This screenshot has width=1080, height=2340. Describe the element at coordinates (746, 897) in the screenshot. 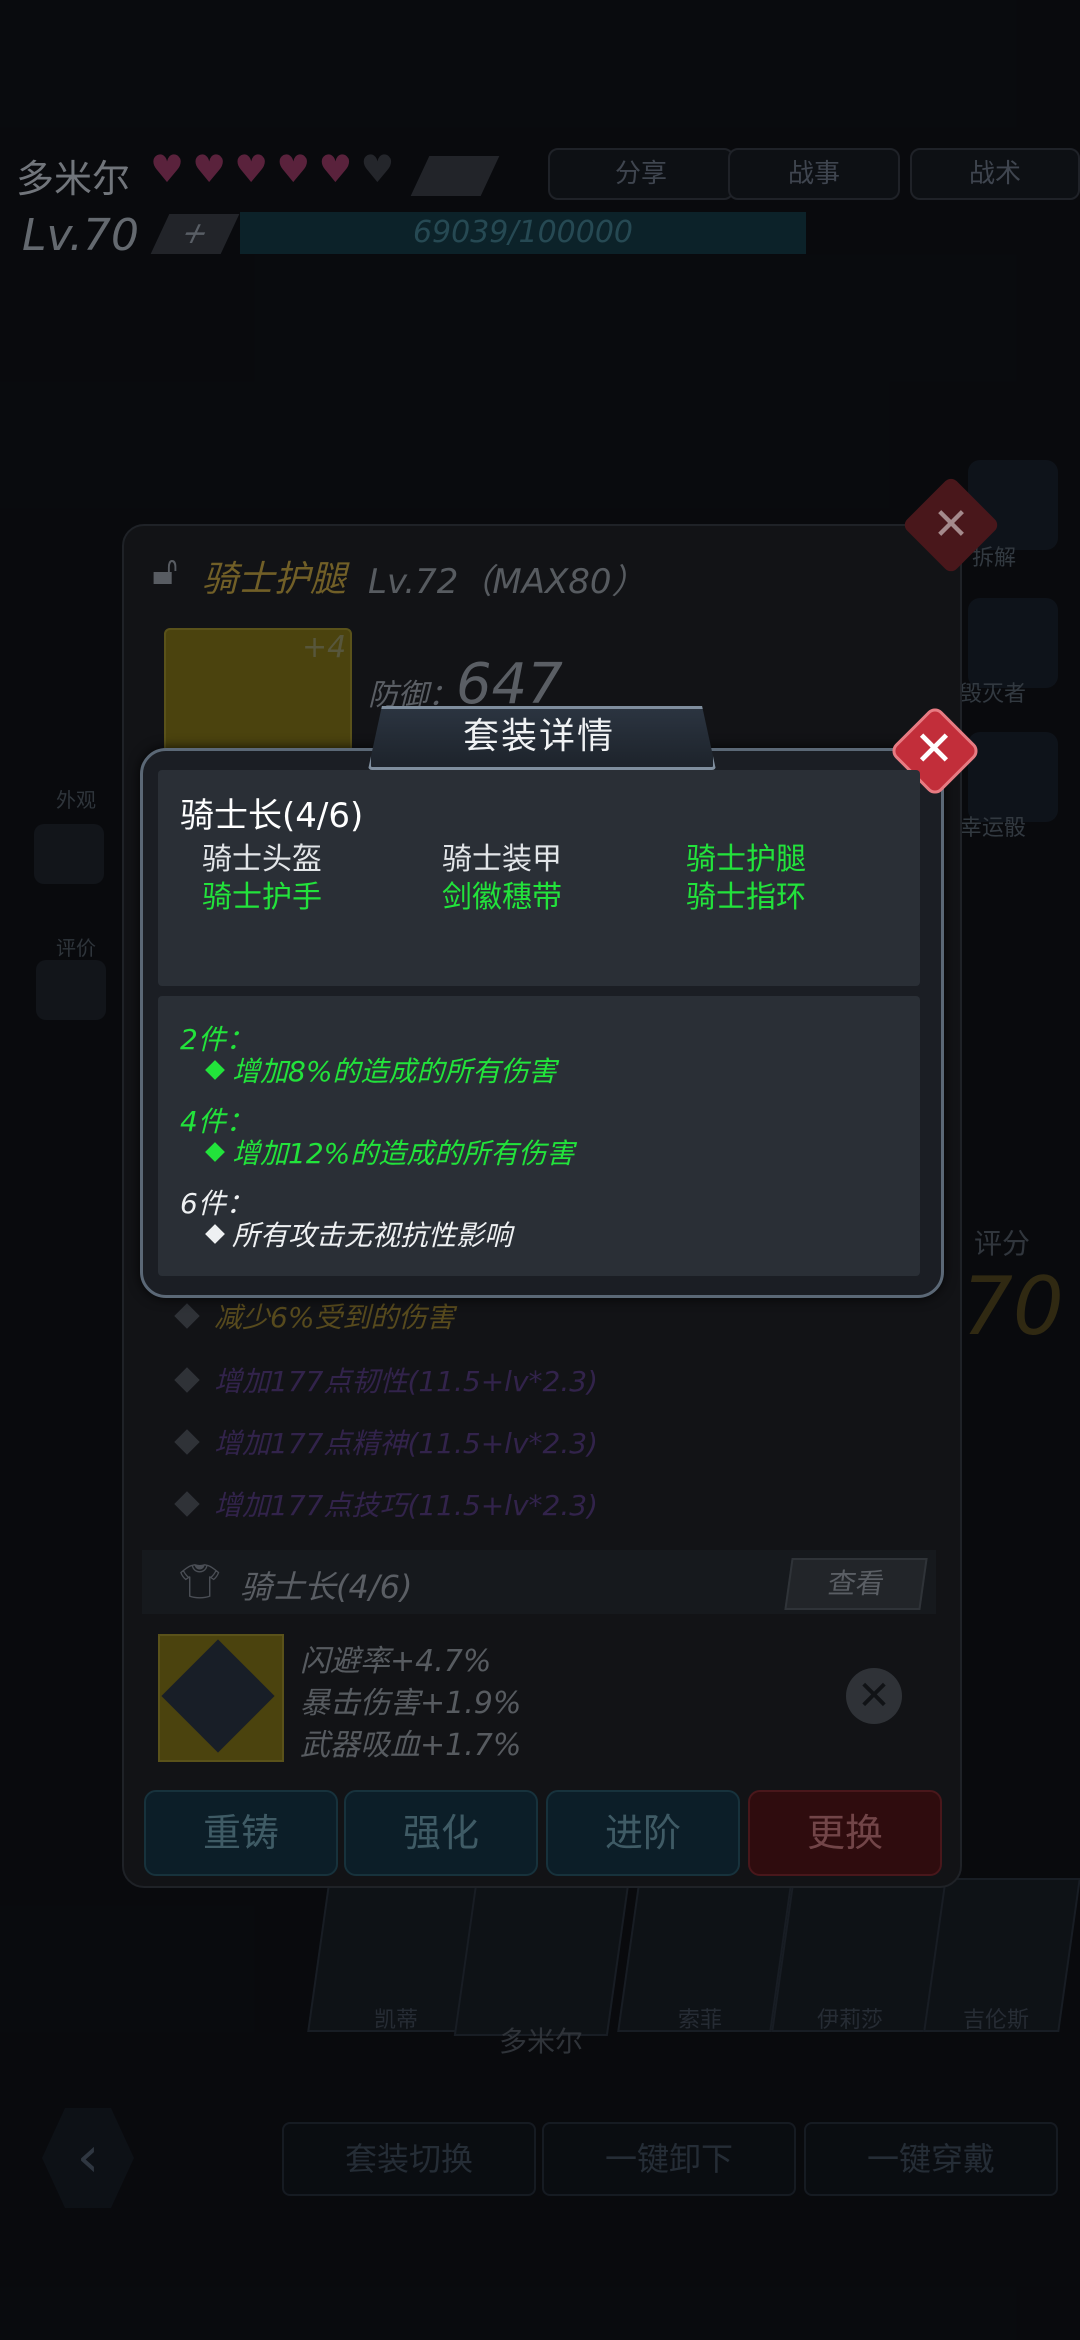

I see `set-piece: 骑士指环` at that location.